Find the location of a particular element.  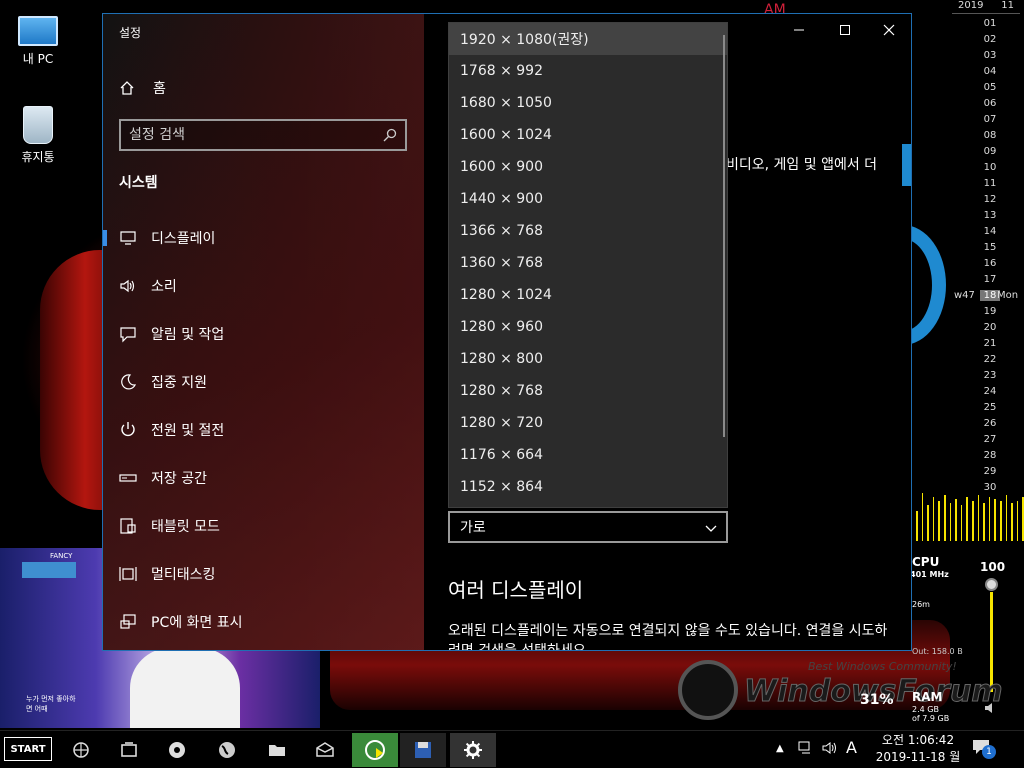

tray-volume-icon is located at coordinates (830, 750).